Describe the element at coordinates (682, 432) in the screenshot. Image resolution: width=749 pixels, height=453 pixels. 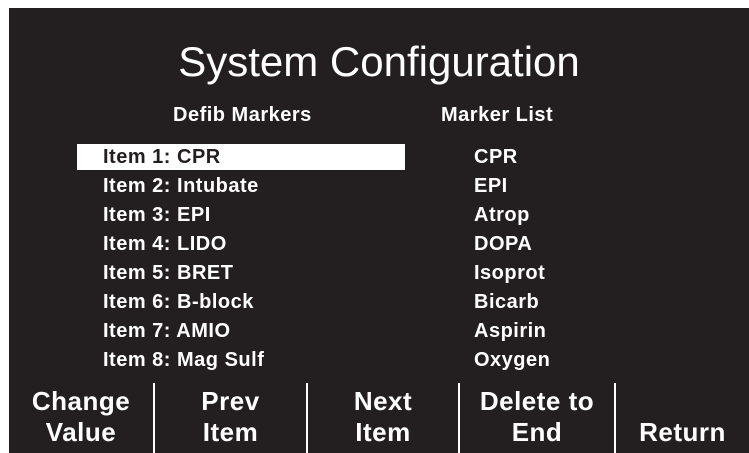
I see `softkey-label-line2: Return` at that location.